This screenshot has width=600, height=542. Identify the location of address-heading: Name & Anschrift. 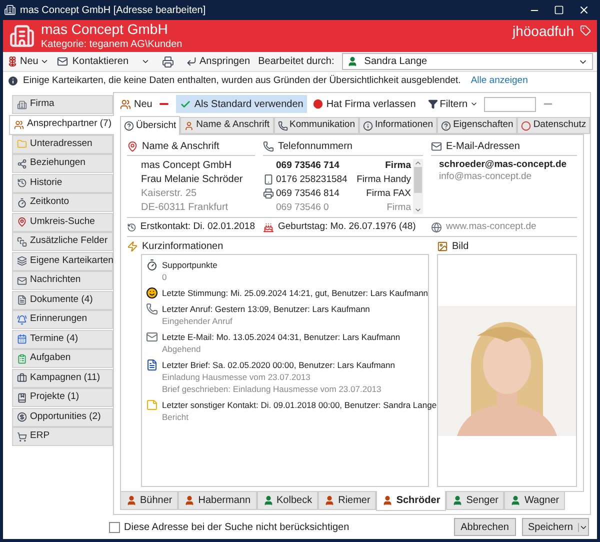
(181, 147).